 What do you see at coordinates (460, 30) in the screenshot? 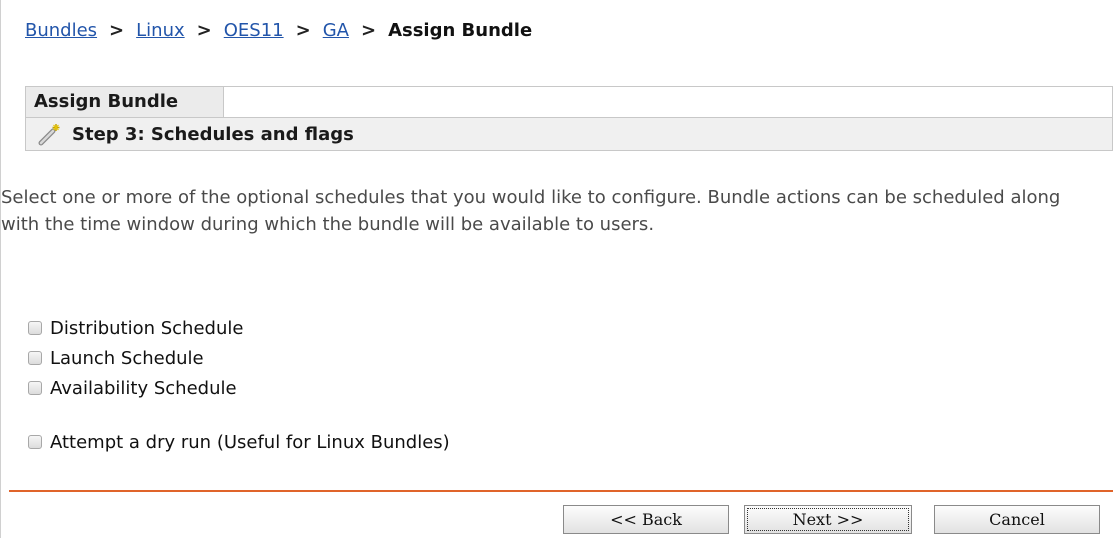
I see `breadcrumb-current: Assign Bundle` at bounding box center [460, 30].